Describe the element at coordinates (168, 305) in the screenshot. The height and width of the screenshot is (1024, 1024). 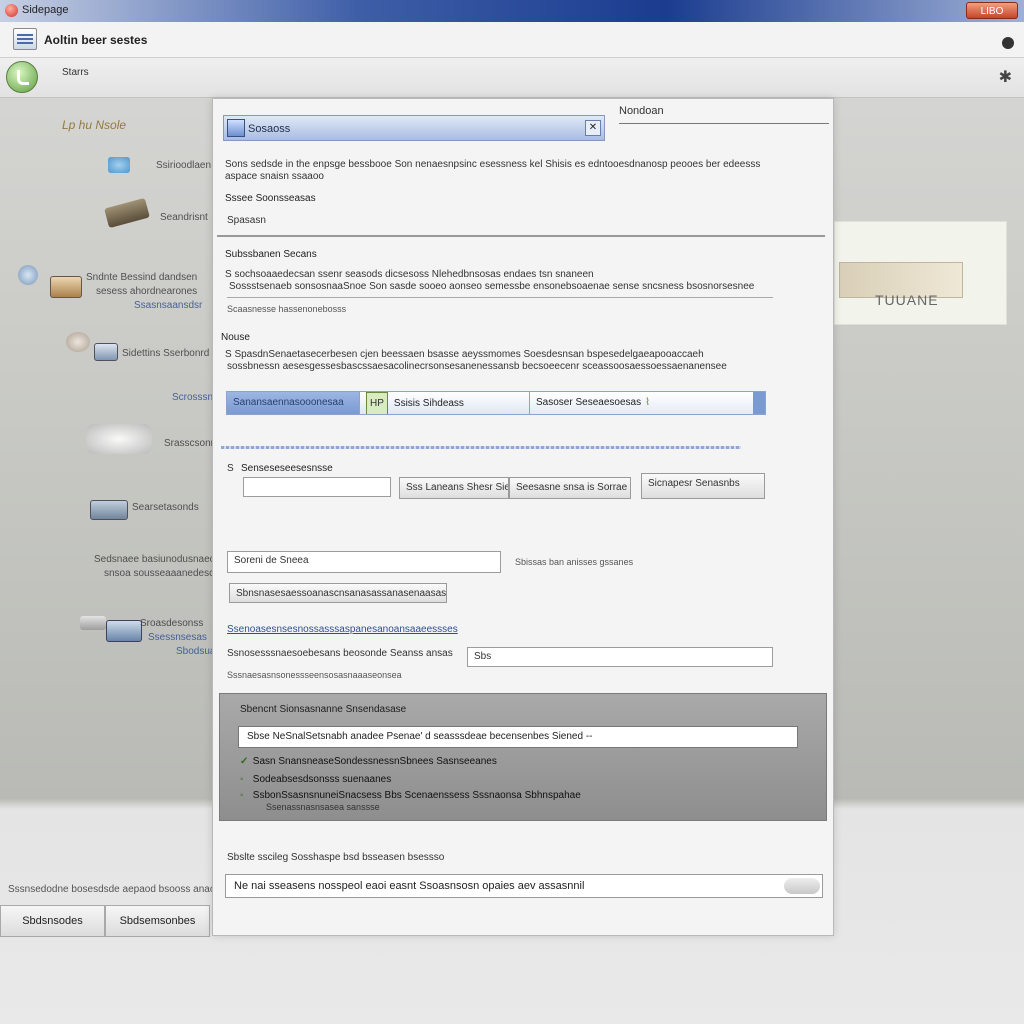
I see `left-item: Ssasnsaansdsr` at that location.